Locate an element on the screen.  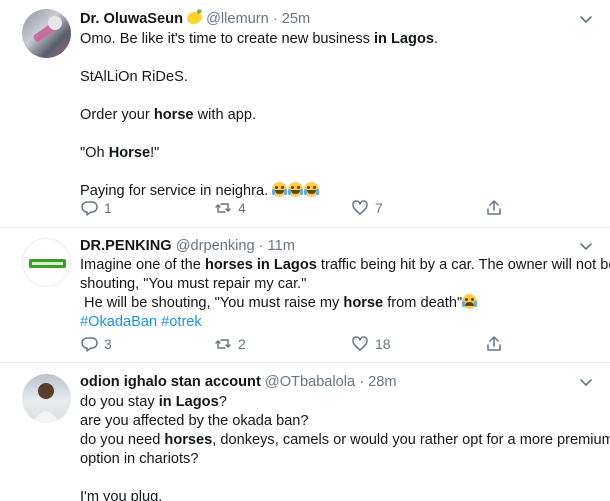
text-segment: do you stay is located at coordinates (119, 402).